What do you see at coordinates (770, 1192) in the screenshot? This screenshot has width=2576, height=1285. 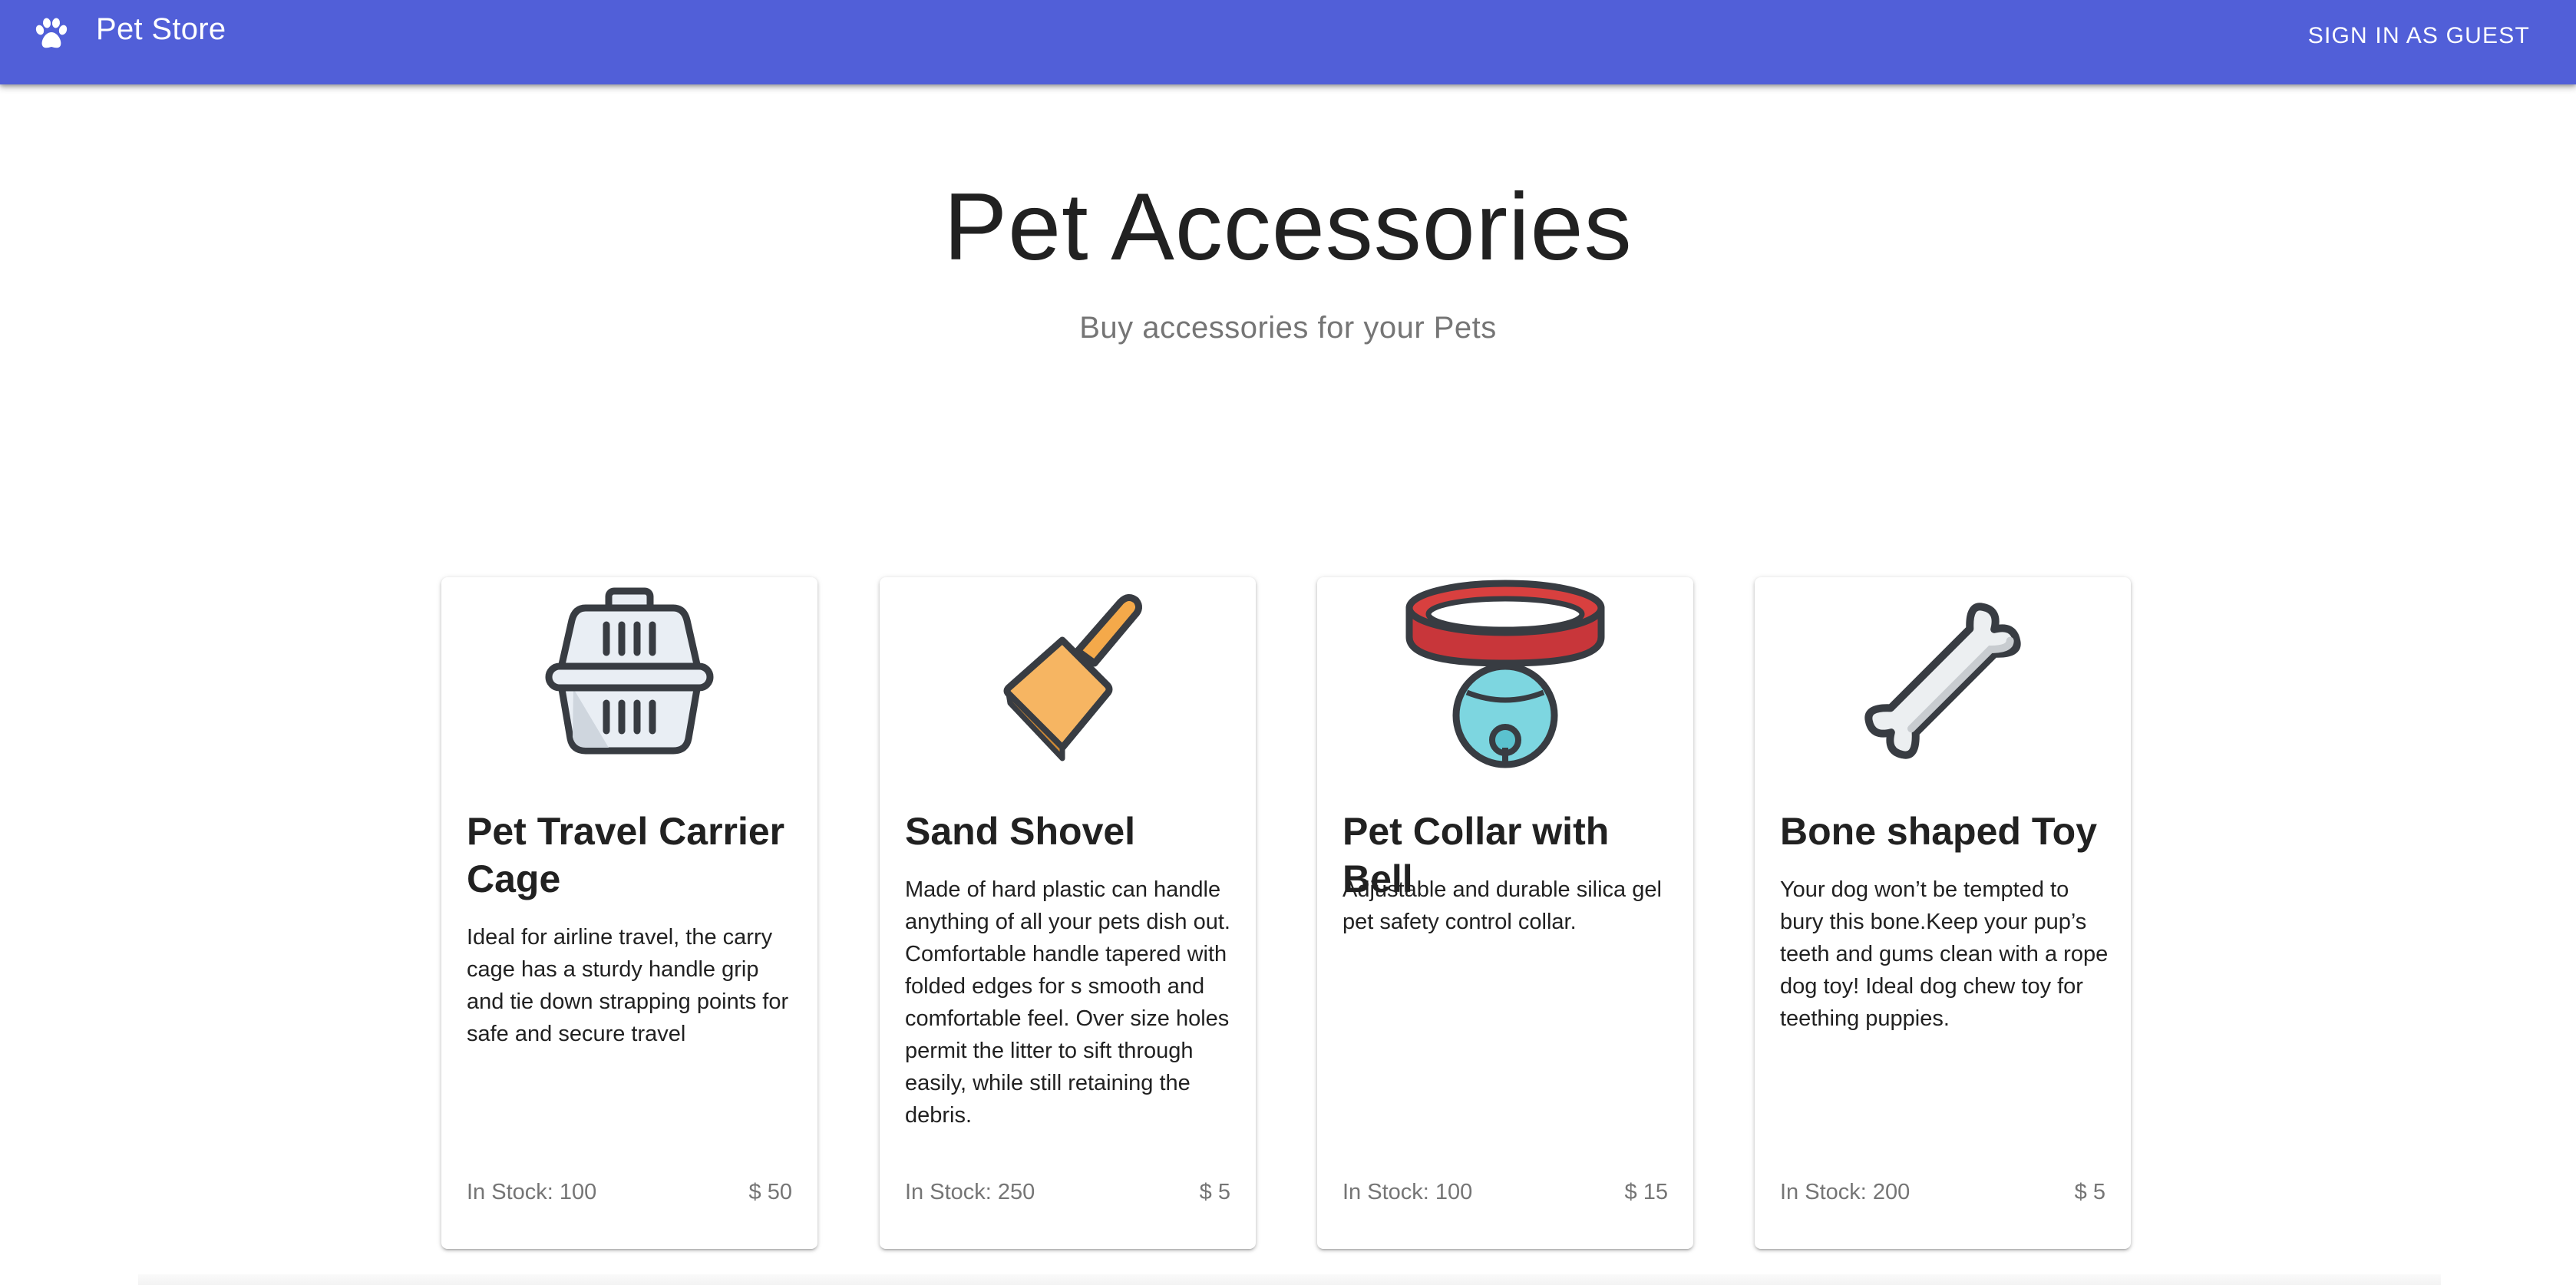 I see `product-price: $ 50` at bounding box center [770, 1192].